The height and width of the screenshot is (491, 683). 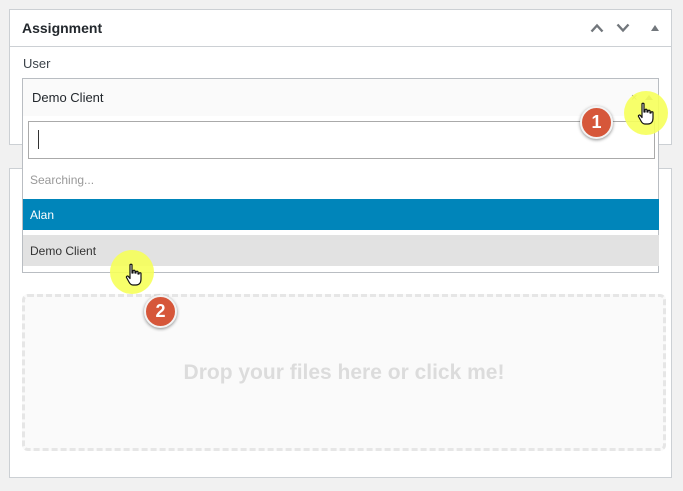 I want to click on toggle-panel-button, so click(x=655, y=28).